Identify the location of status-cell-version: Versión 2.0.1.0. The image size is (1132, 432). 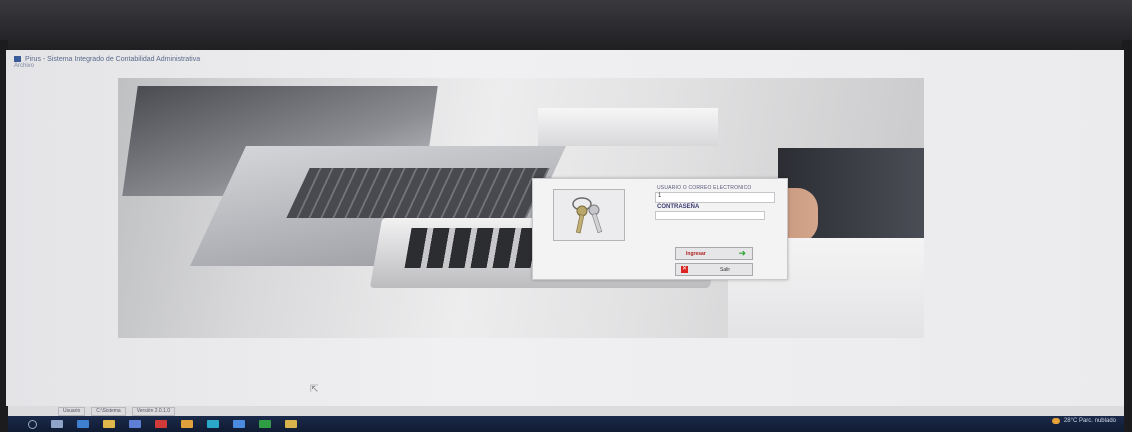
(153, 411).